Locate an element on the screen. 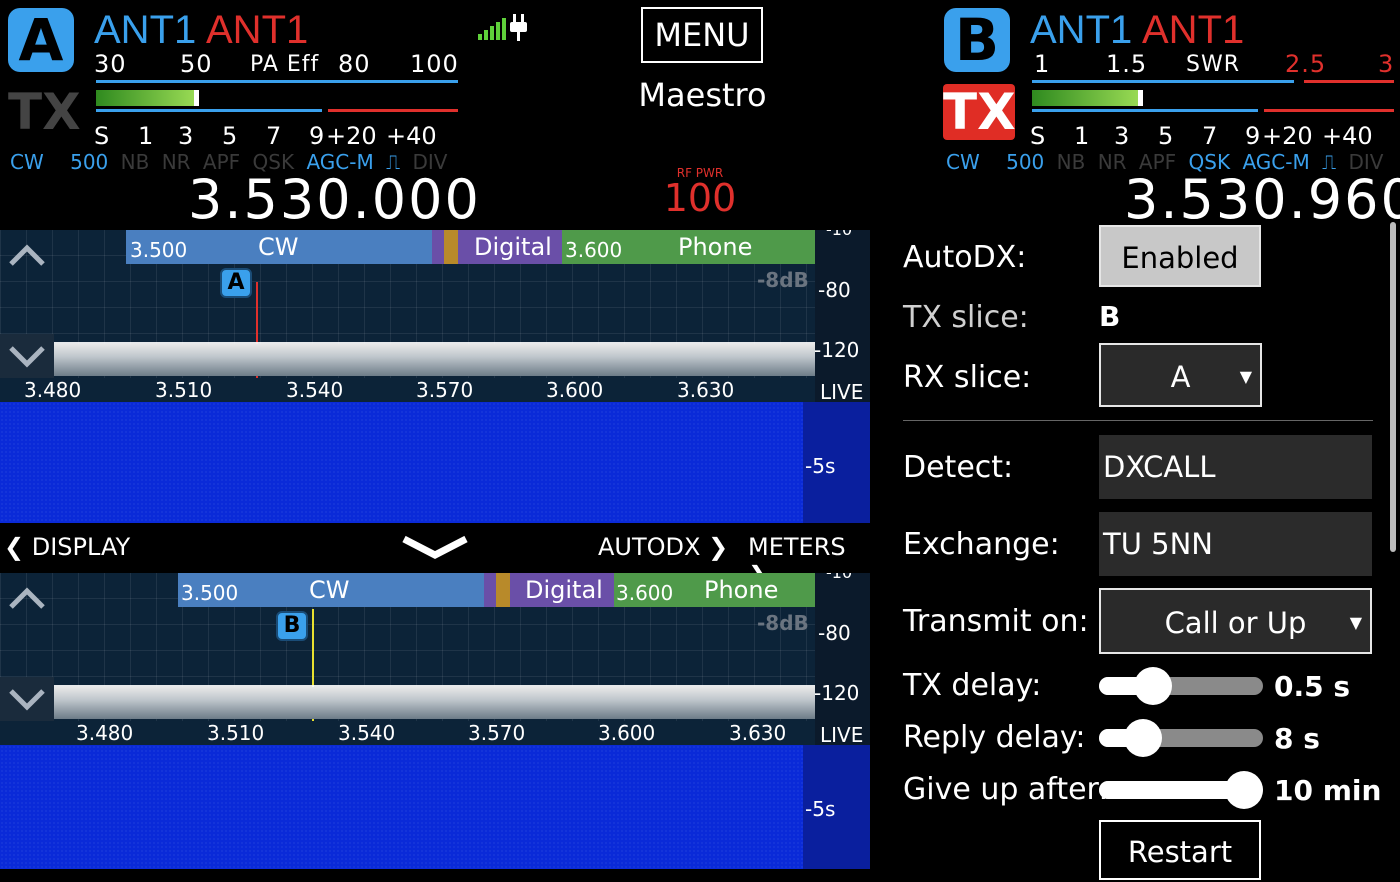  autodx-enabled-button: Enabled is located at coordinates (1180, 256).